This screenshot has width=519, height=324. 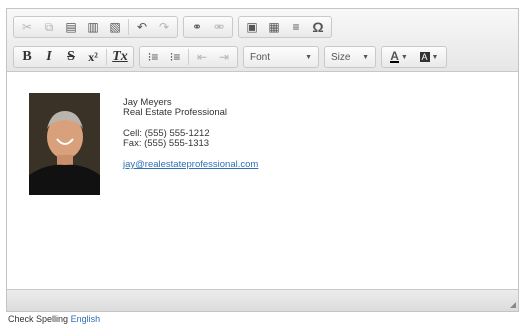 What do you see at coordinates (71, 57) in the screenshot?
I see `strikethrough-icon: S` at bounding box center [71, 57].